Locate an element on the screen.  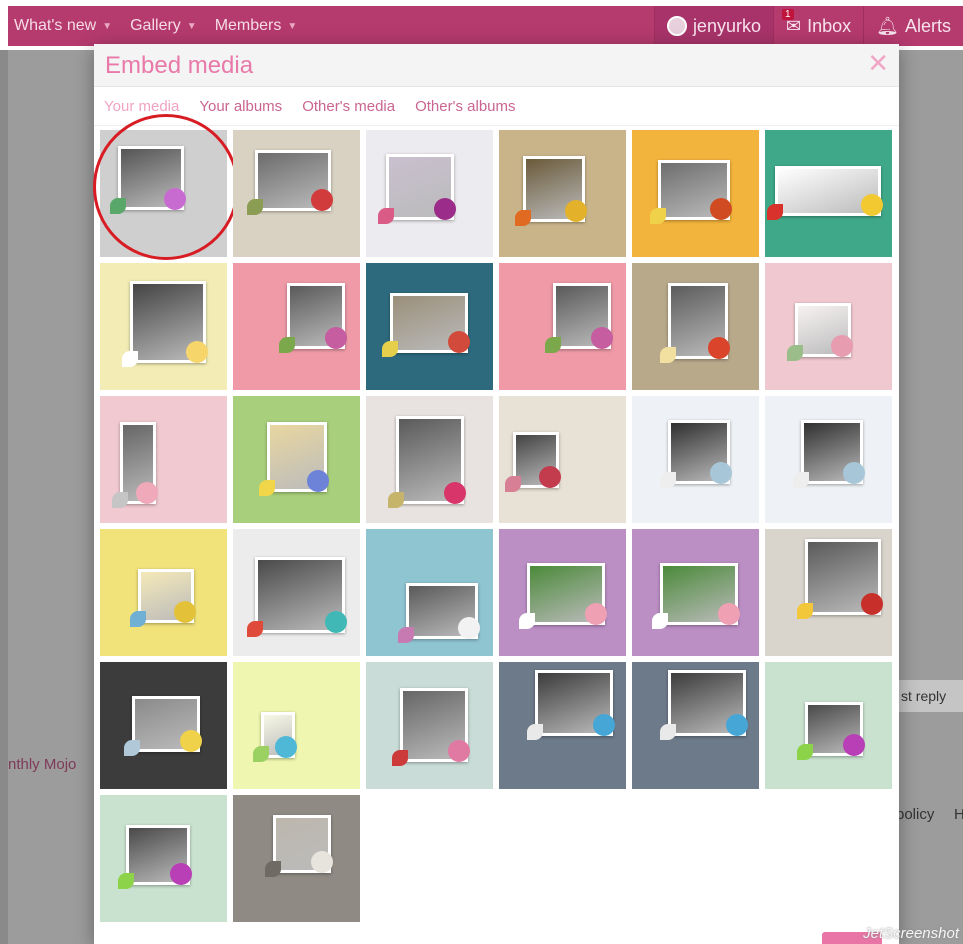
tab-your-albums: Your albums is located at coordinates (240, 106).